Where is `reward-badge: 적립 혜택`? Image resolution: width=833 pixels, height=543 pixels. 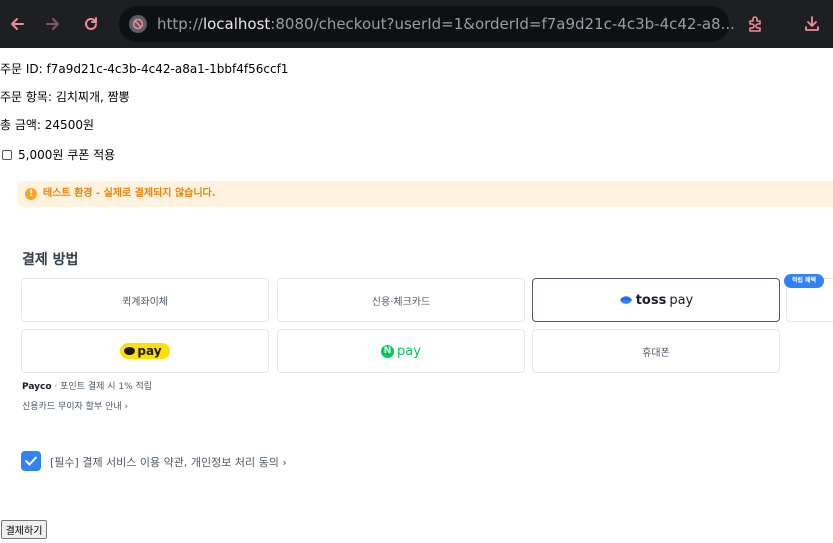 reward-badge: 적립 혜택 is located at coordinates (804, 281).